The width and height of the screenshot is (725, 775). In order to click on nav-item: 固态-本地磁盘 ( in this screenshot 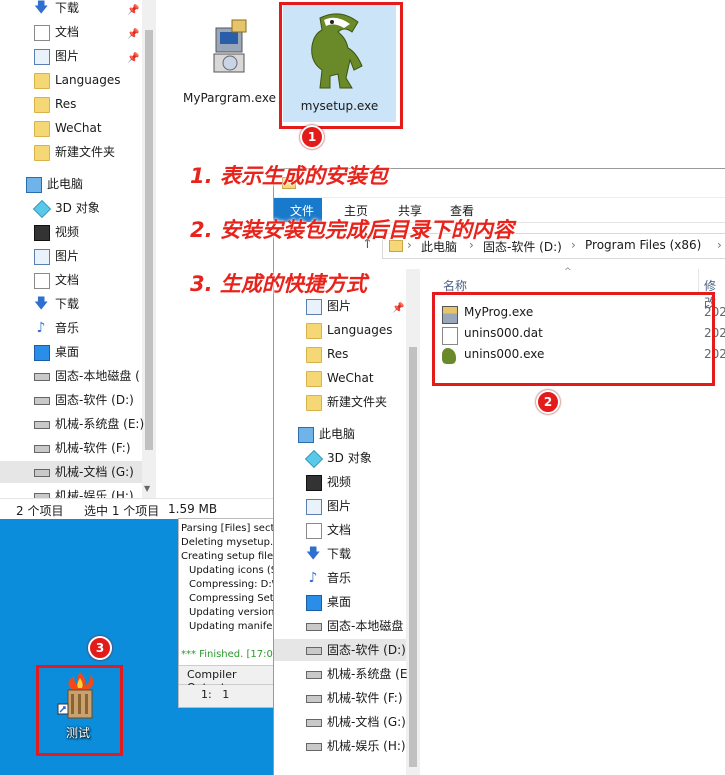, I will do `click(71, 376)`.